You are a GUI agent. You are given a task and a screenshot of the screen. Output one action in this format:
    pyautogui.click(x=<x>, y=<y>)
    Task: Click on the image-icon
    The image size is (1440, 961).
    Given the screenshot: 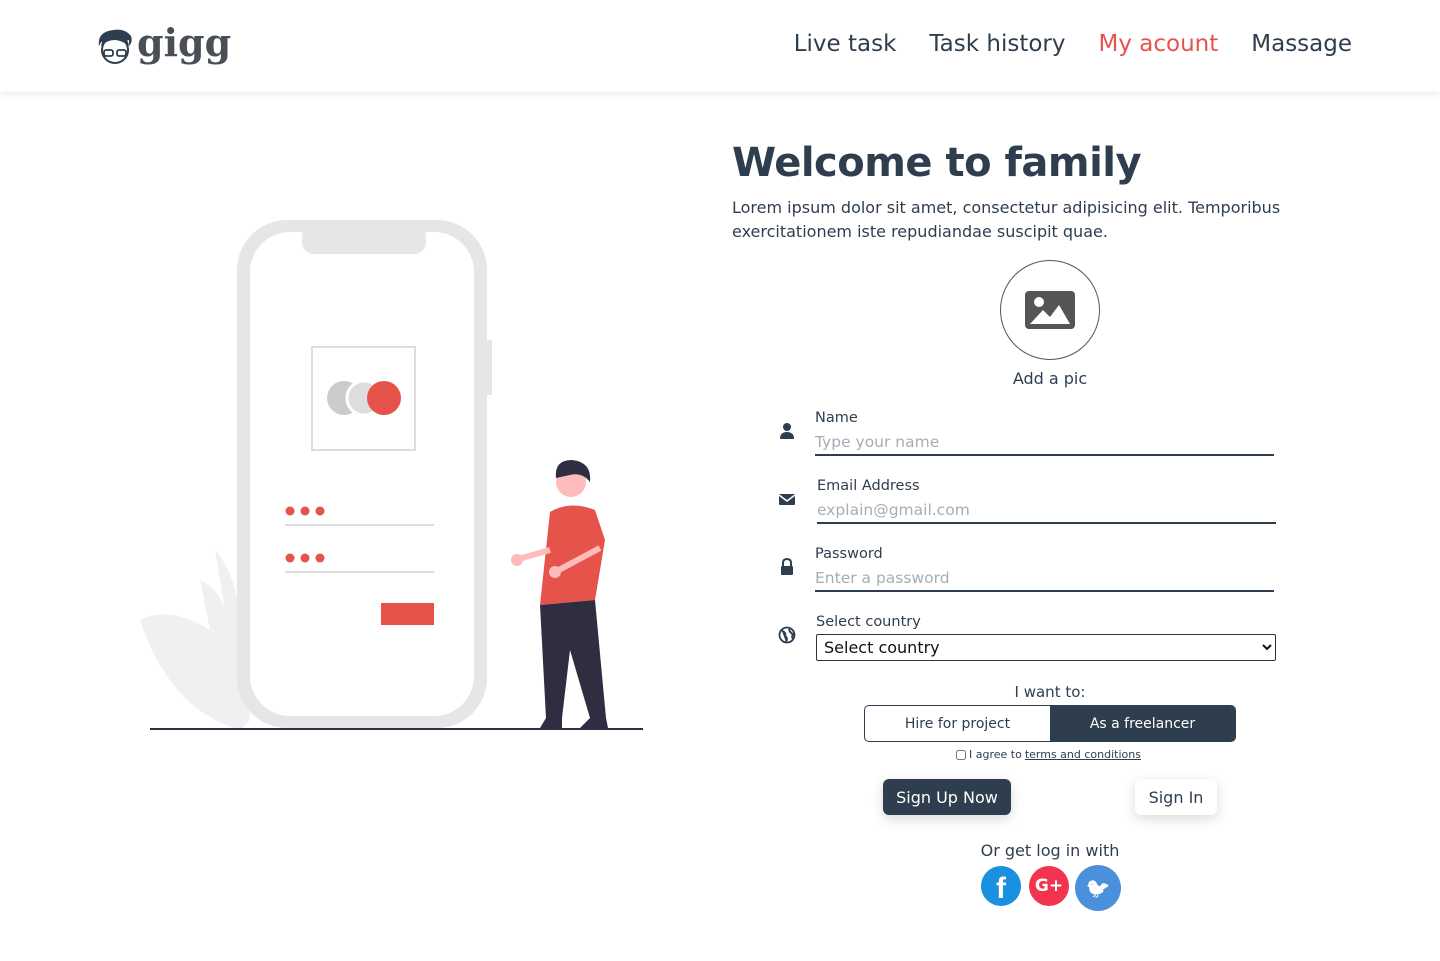 What is the action you would take?
    pyautogui.click(x=1050, y=310)
    